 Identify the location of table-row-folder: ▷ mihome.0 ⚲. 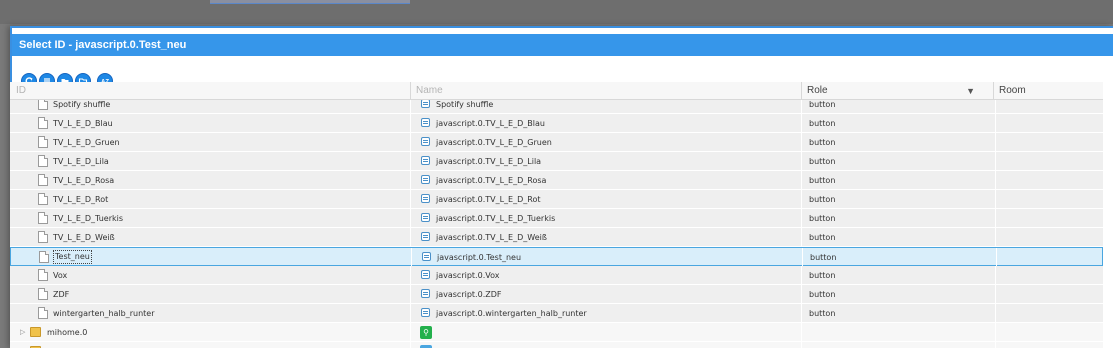
(556, 332).